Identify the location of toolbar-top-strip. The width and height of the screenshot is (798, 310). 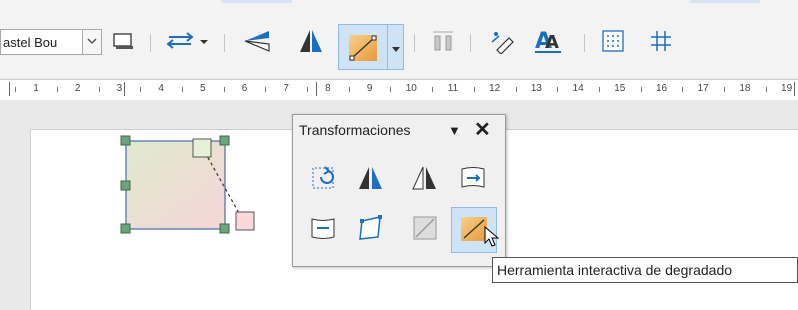
(399, 5).